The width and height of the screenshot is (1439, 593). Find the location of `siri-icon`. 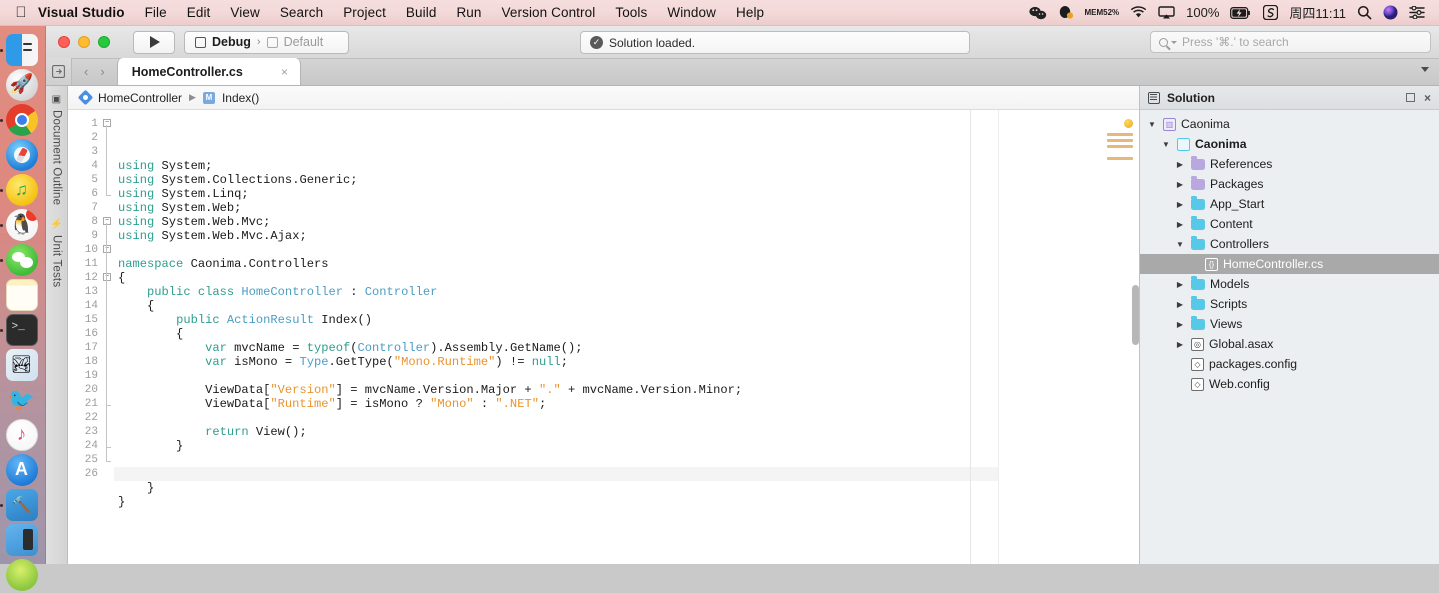

siri-icon is located at coordinates (1390, 12).